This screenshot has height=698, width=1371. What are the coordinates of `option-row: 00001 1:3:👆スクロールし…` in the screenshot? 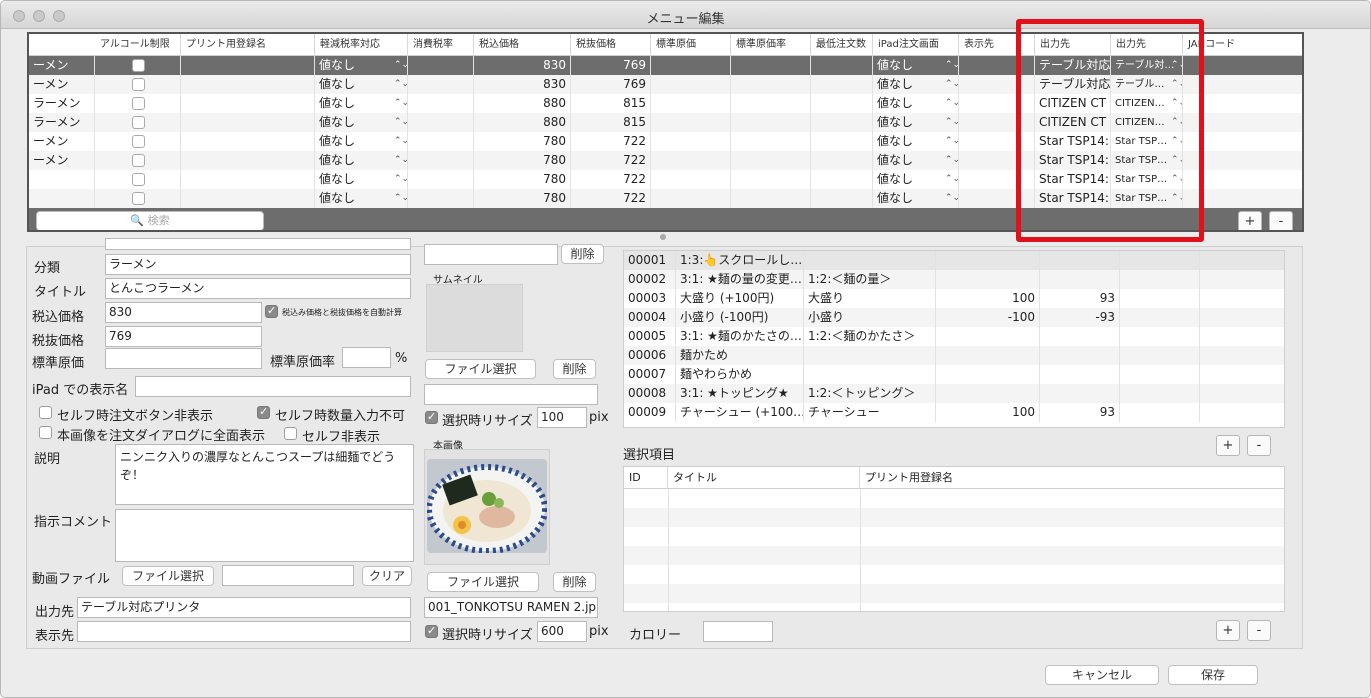 It's located at (954, 260).